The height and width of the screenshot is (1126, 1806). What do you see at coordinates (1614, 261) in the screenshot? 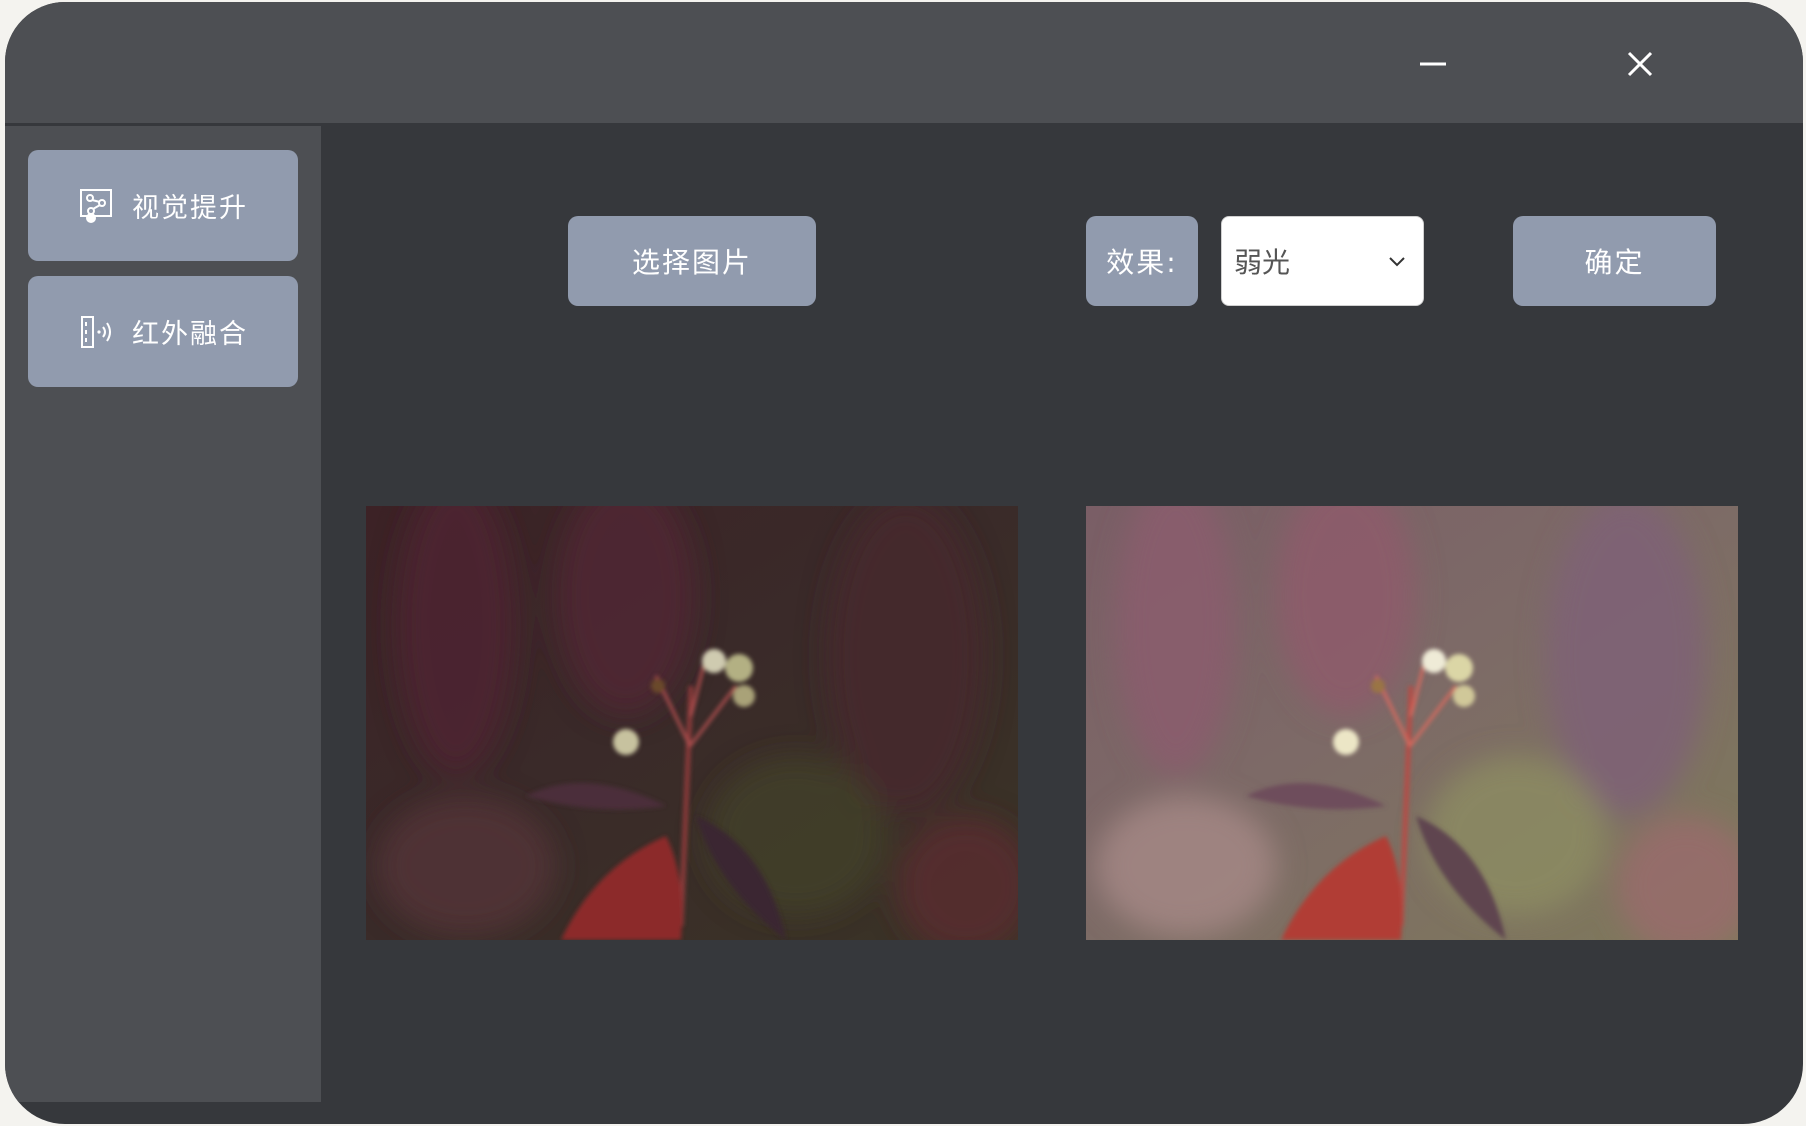
I see `confirm-button: 确定` at bounding box center [1614, 261].